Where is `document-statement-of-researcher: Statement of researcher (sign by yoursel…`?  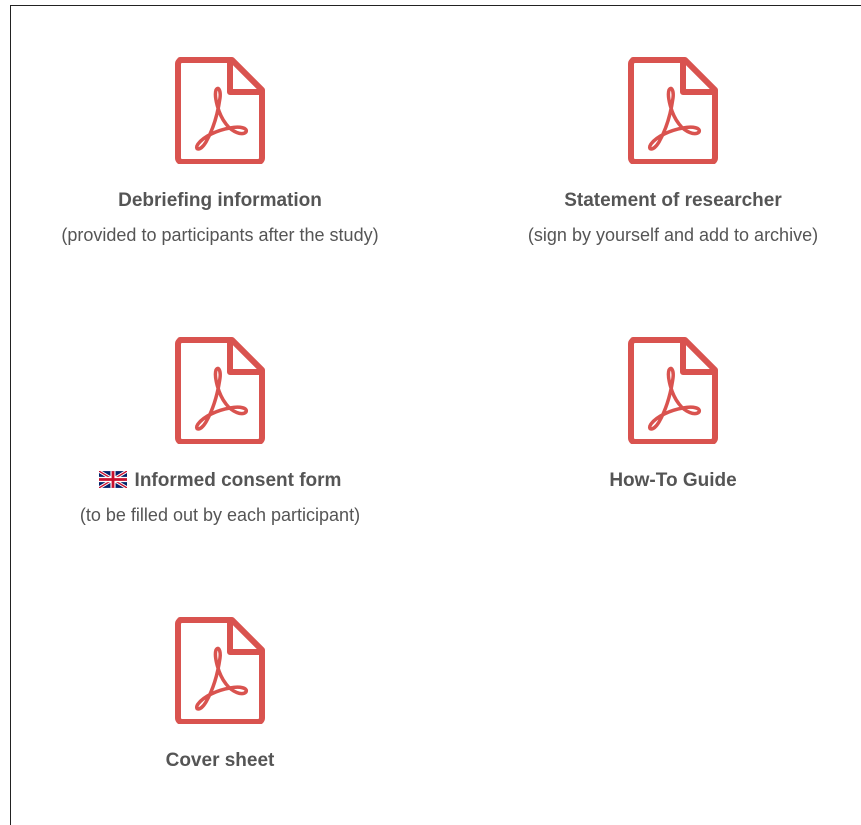
document-statement-of-researcher: Statement of researcher (sign by yoursel… is located at coordinates (662, 155).